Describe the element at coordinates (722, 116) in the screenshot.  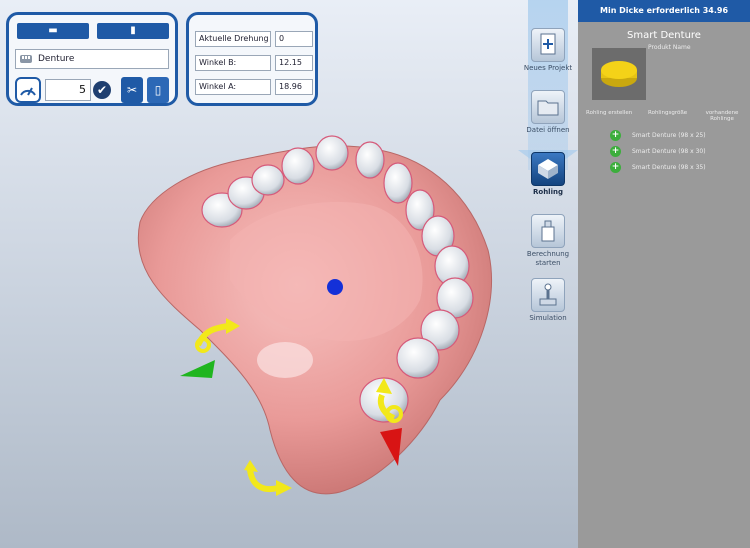
I see `col-existing-blanks: vorhandene Rohlinge` at that location.